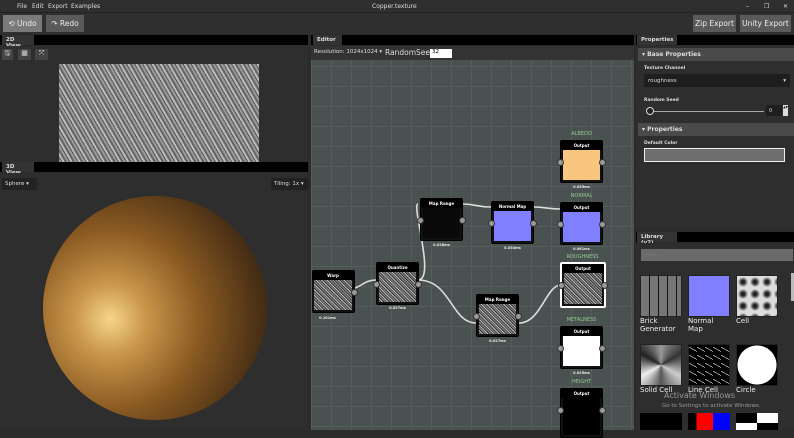 This screenshot has height=438, width=794. Describe the element at coordinates (58, 6) in the screenshot. I see `menu-export: Export` at that location.